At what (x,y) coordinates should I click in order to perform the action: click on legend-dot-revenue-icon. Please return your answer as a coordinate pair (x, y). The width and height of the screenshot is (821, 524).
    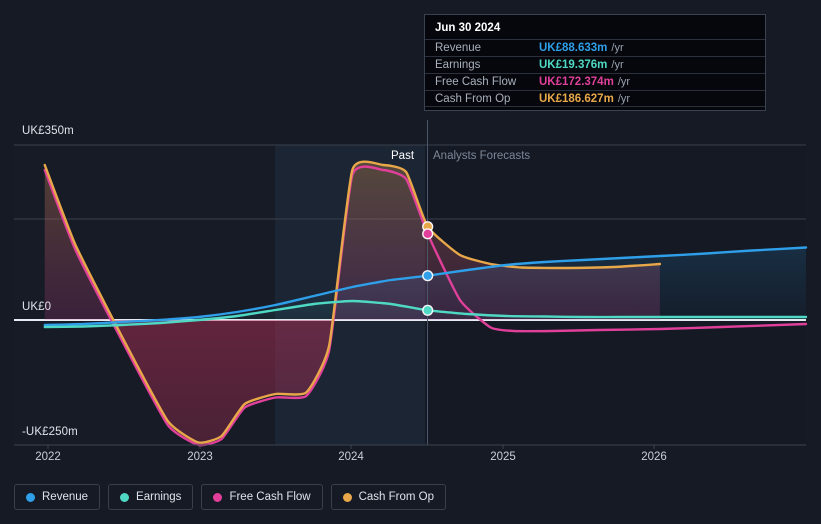
    Looking at the image, I should click on (30, 497).